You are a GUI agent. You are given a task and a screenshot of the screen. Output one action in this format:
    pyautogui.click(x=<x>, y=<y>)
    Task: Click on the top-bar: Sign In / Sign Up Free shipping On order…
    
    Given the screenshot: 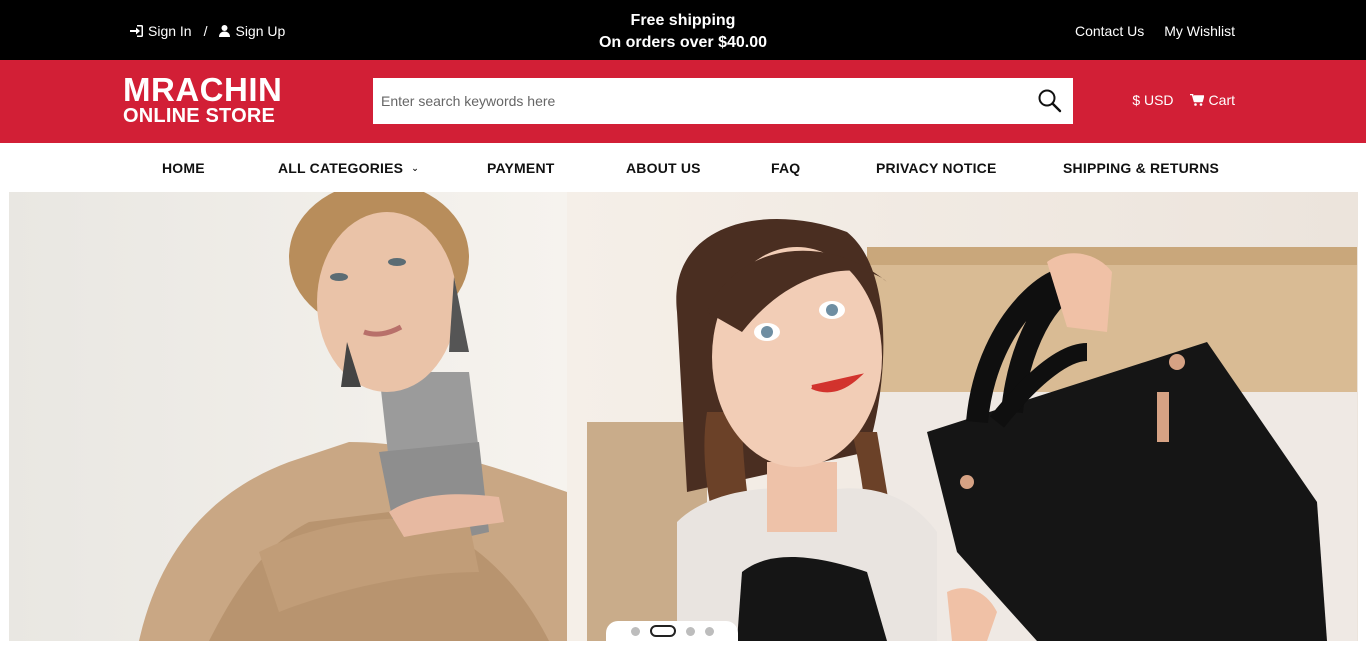 What is the action you would take?
    pyautogui.click(x=683, y=30)
    